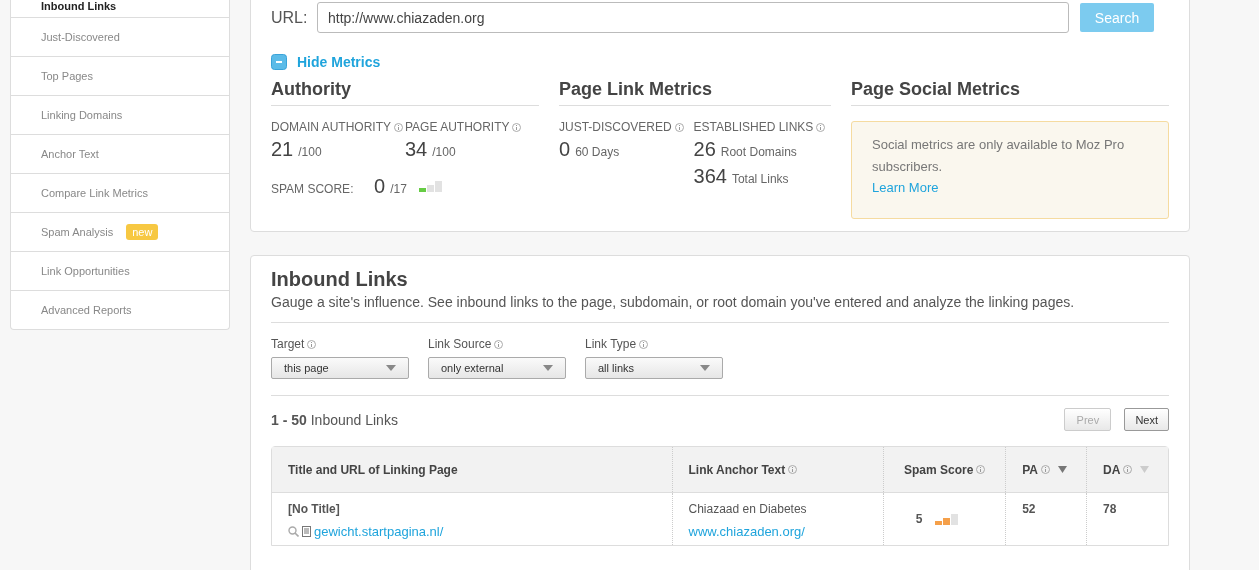  What do you see at coordinates (905, 187) in the screenshot?
I see `learn-more-link: Learn More` at bounding box center [905, 187].